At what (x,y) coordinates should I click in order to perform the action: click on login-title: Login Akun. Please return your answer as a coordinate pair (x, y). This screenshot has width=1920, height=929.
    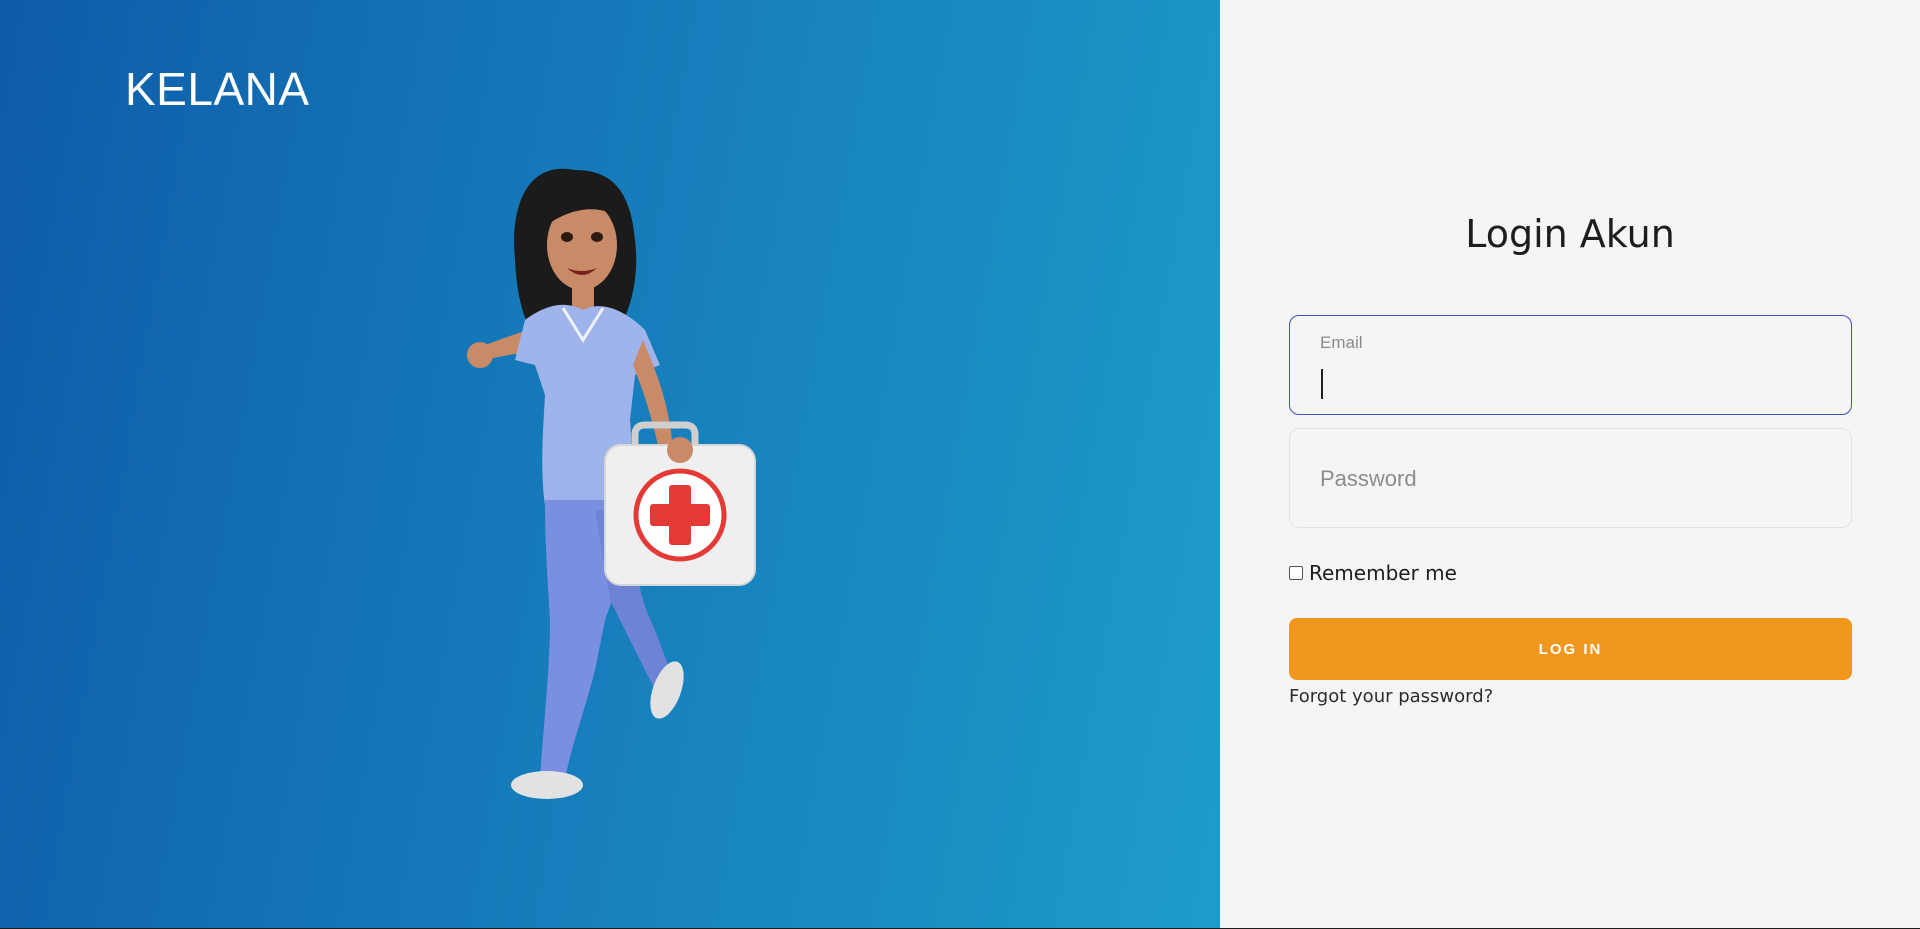
    Looking at the image, I should click on (1570, 234).